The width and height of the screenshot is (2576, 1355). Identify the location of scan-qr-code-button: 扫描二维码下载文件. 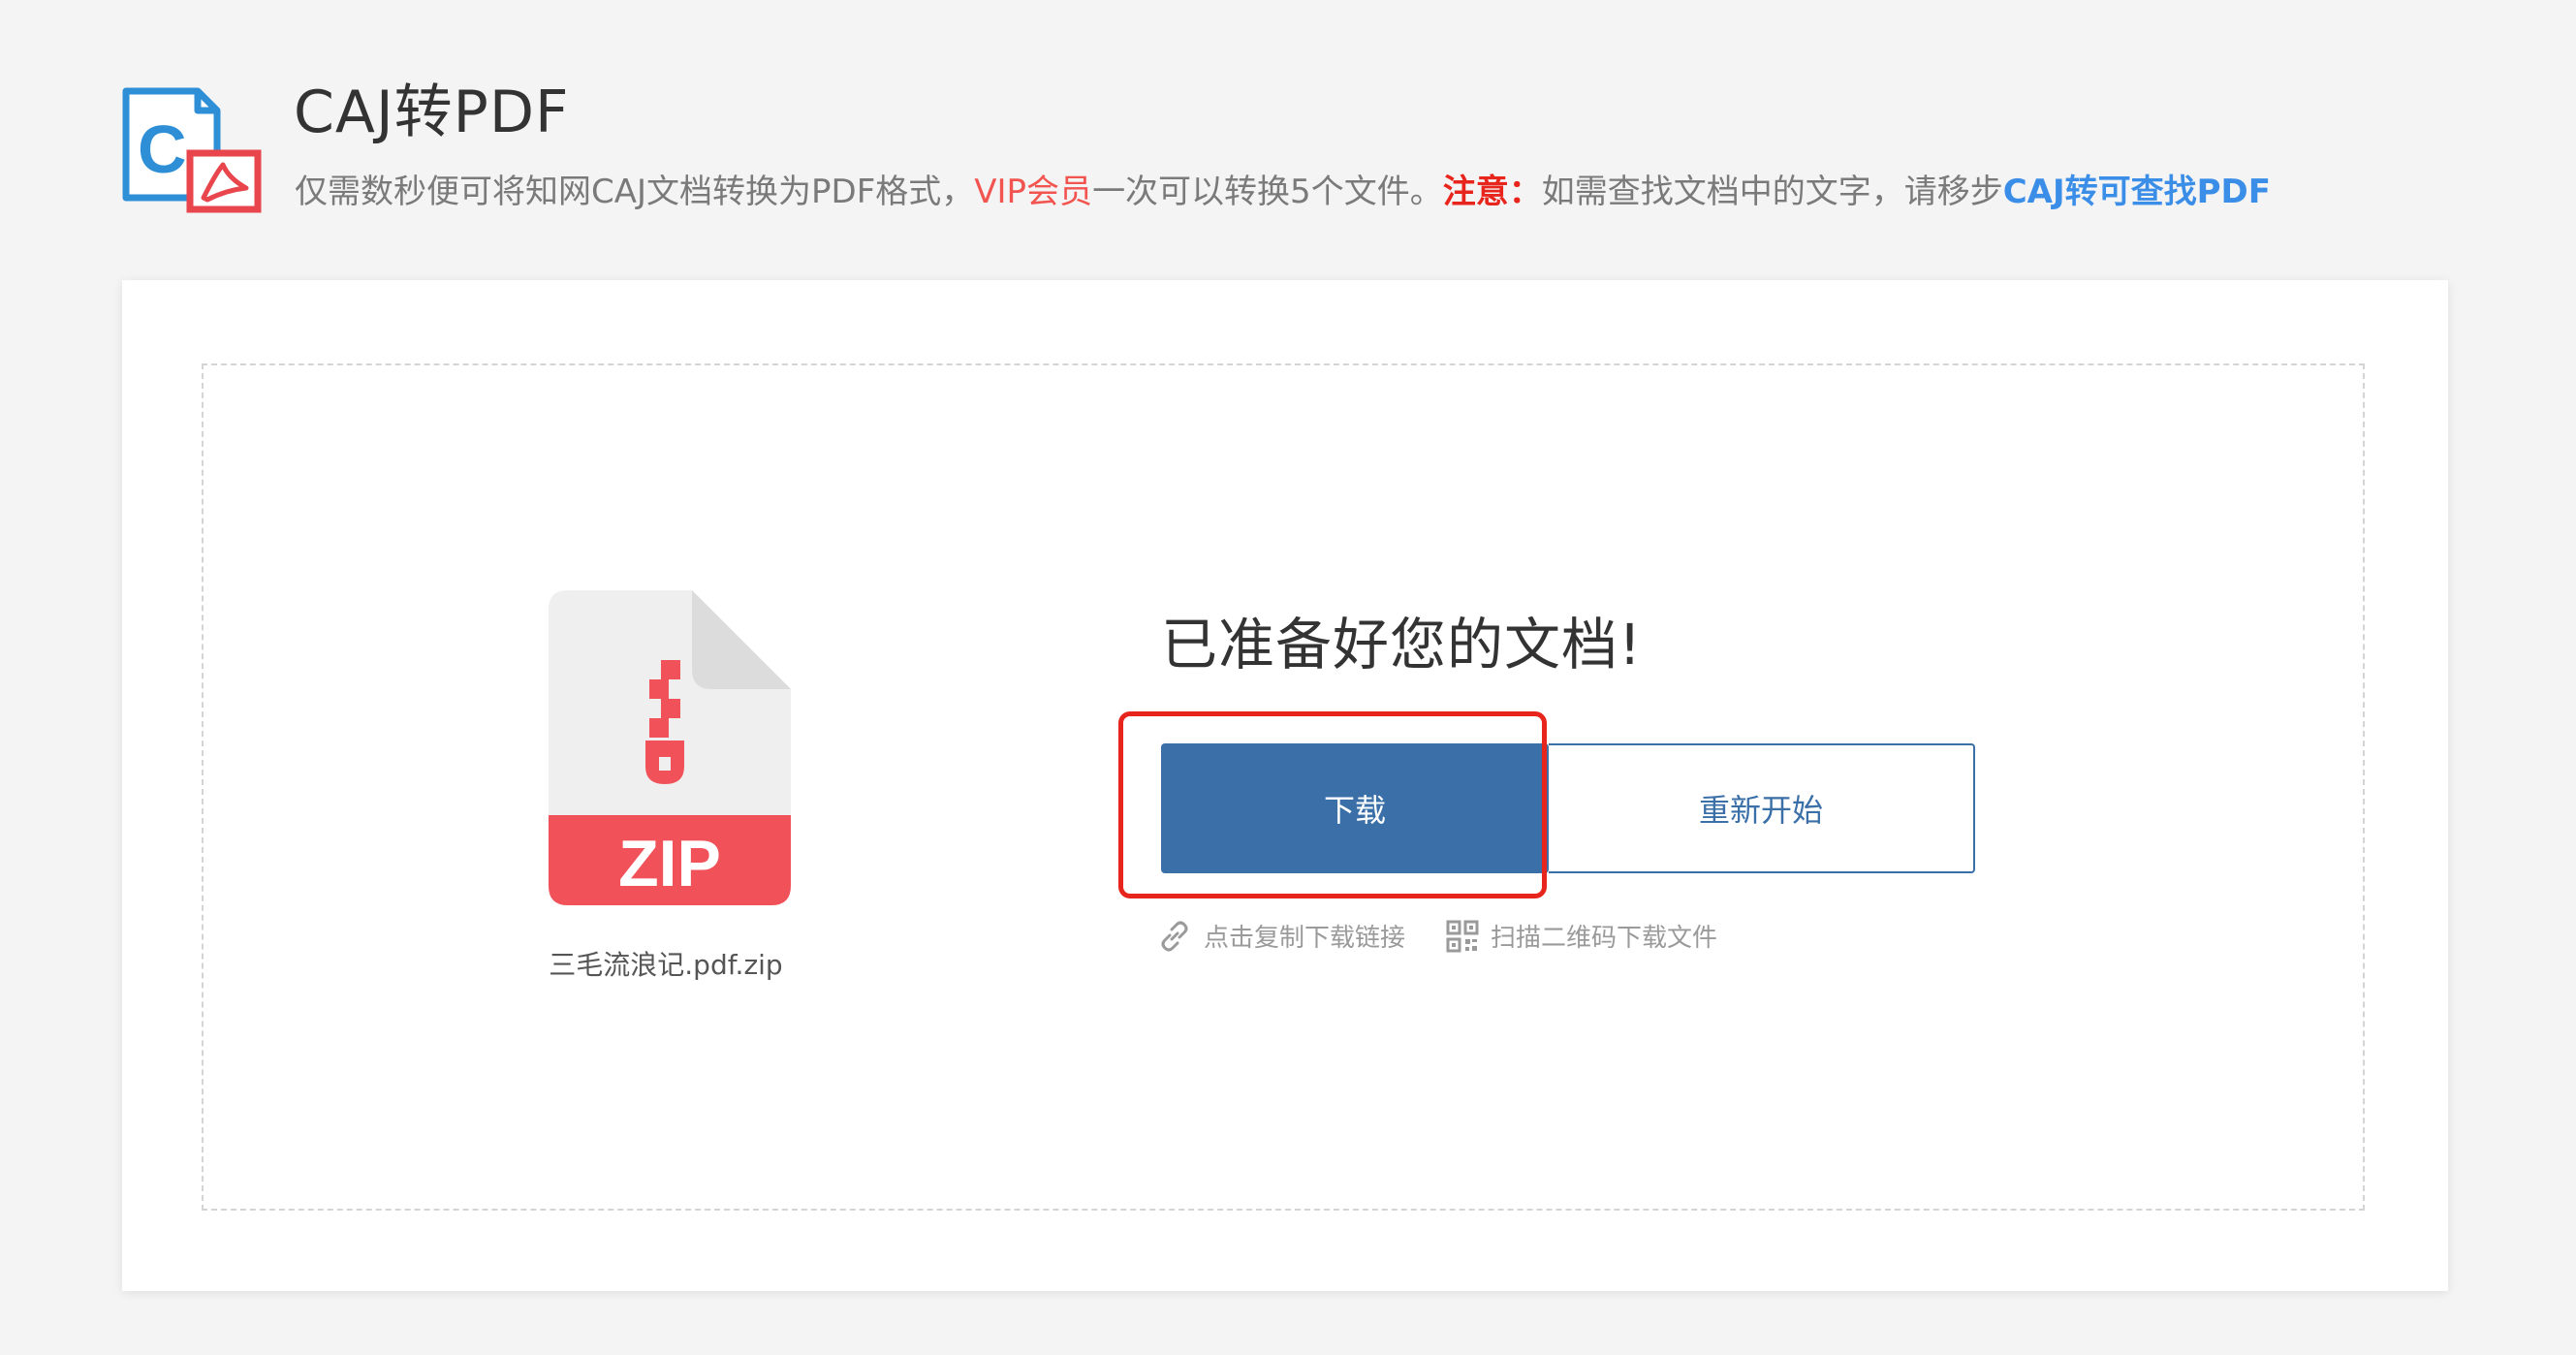
(1581, 936).